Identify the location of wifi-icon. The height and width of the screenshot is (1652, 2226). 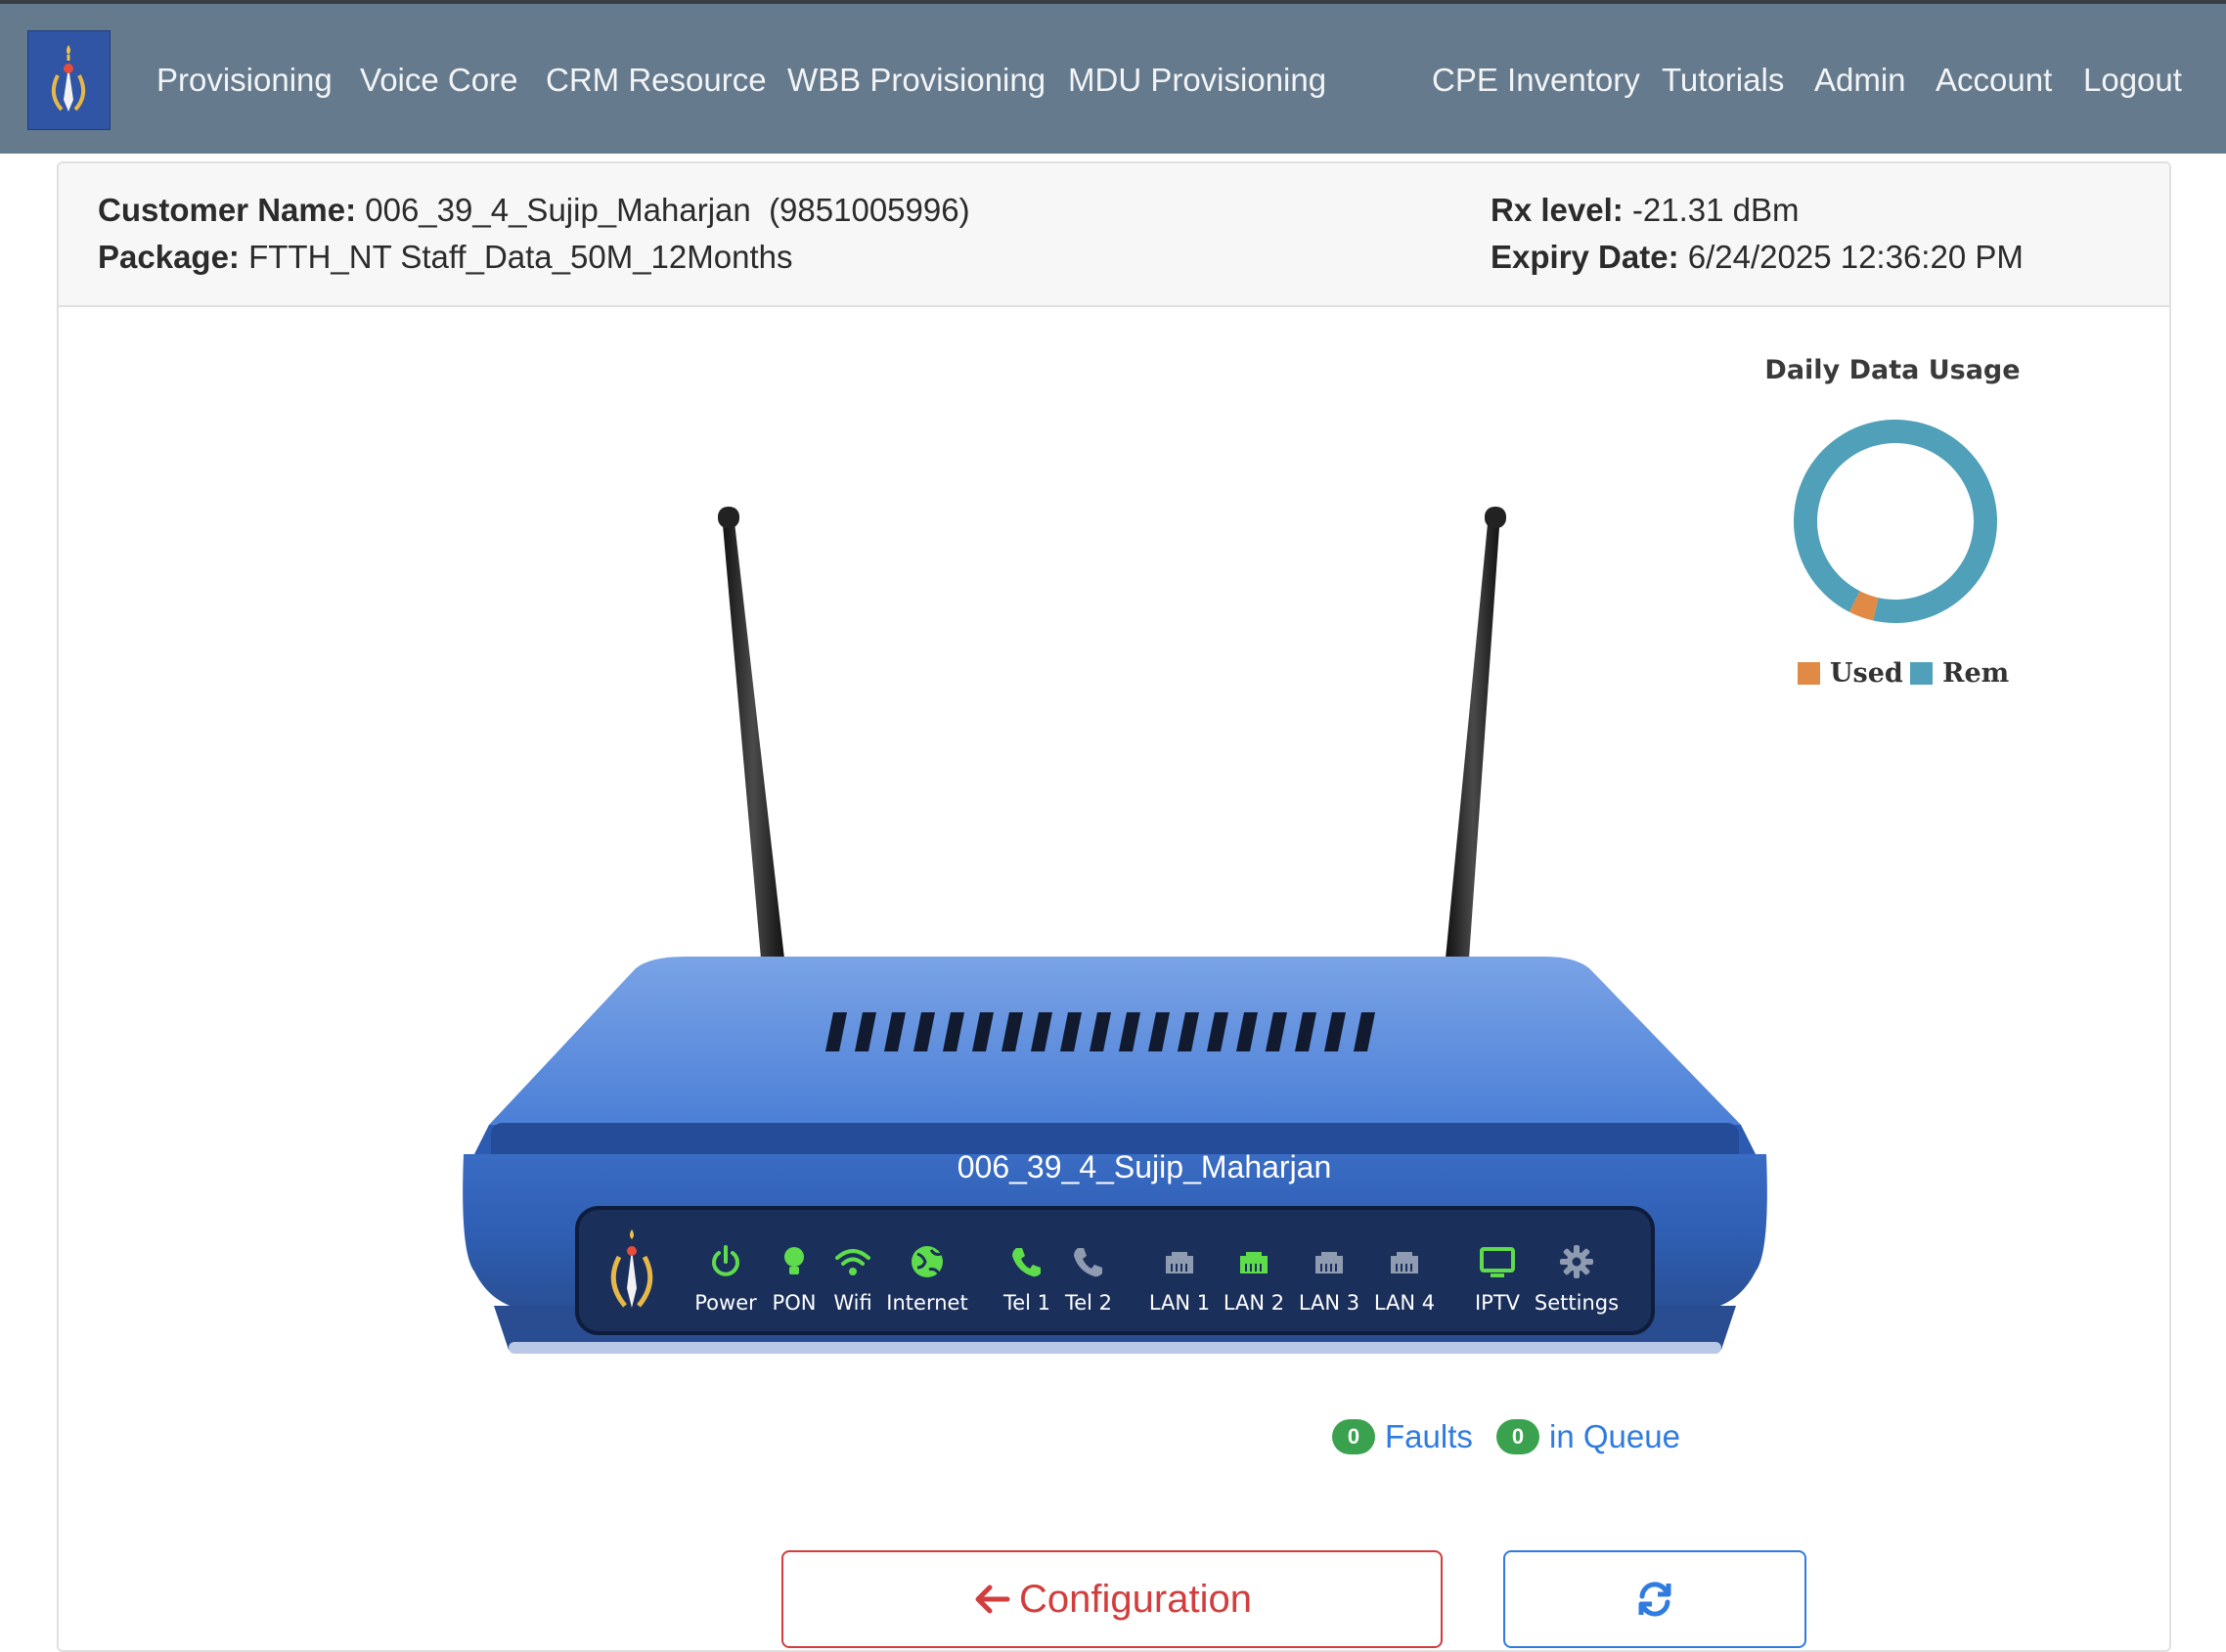
(852, 1262).